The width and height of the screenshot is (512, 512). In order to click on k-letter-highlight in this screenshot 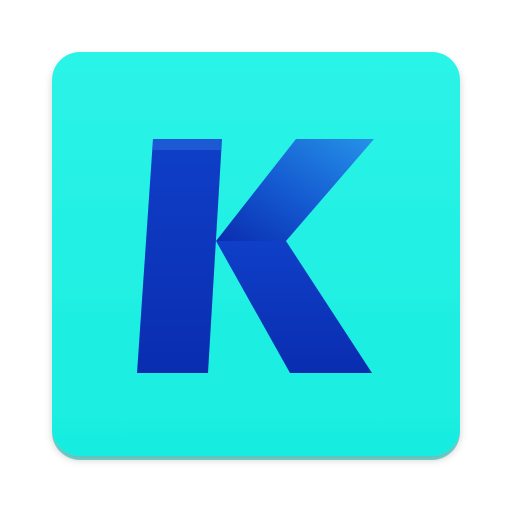, I will do `click(187, 144)`.